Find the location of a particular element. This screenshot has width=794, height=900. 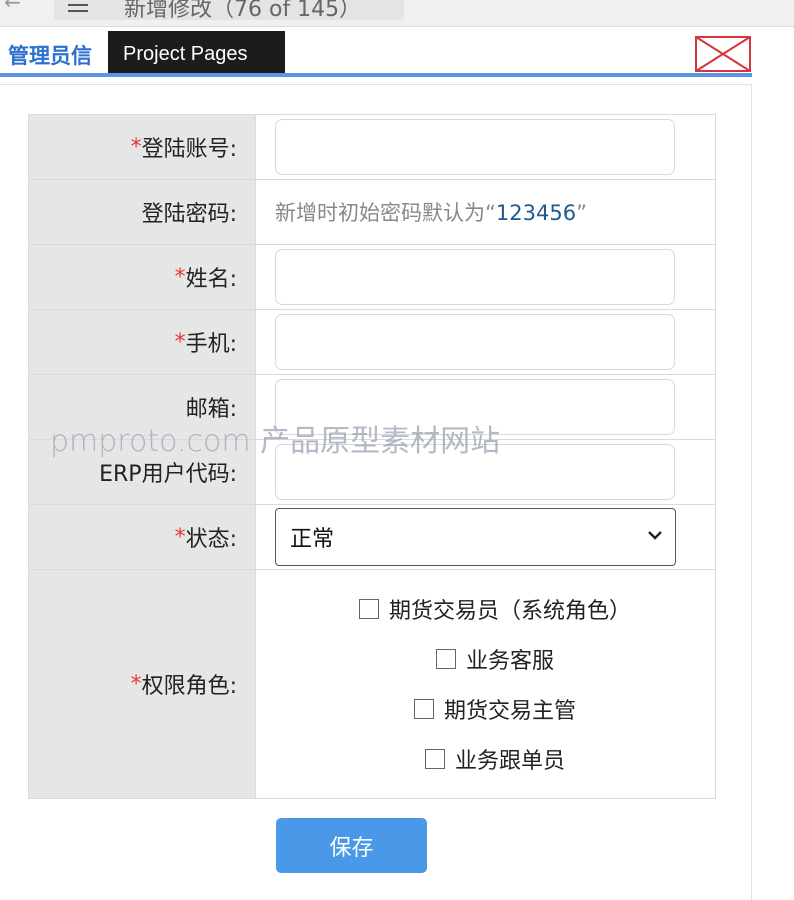

row-account: * 登陆账号: is located at coordinates (372, 147).